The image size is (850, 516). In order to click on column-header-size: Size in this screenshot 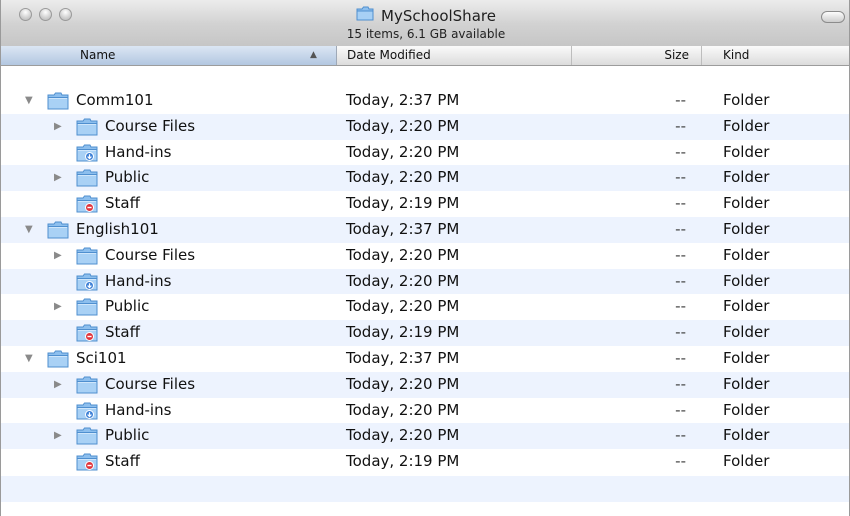, I will do `click(637, 55)`.